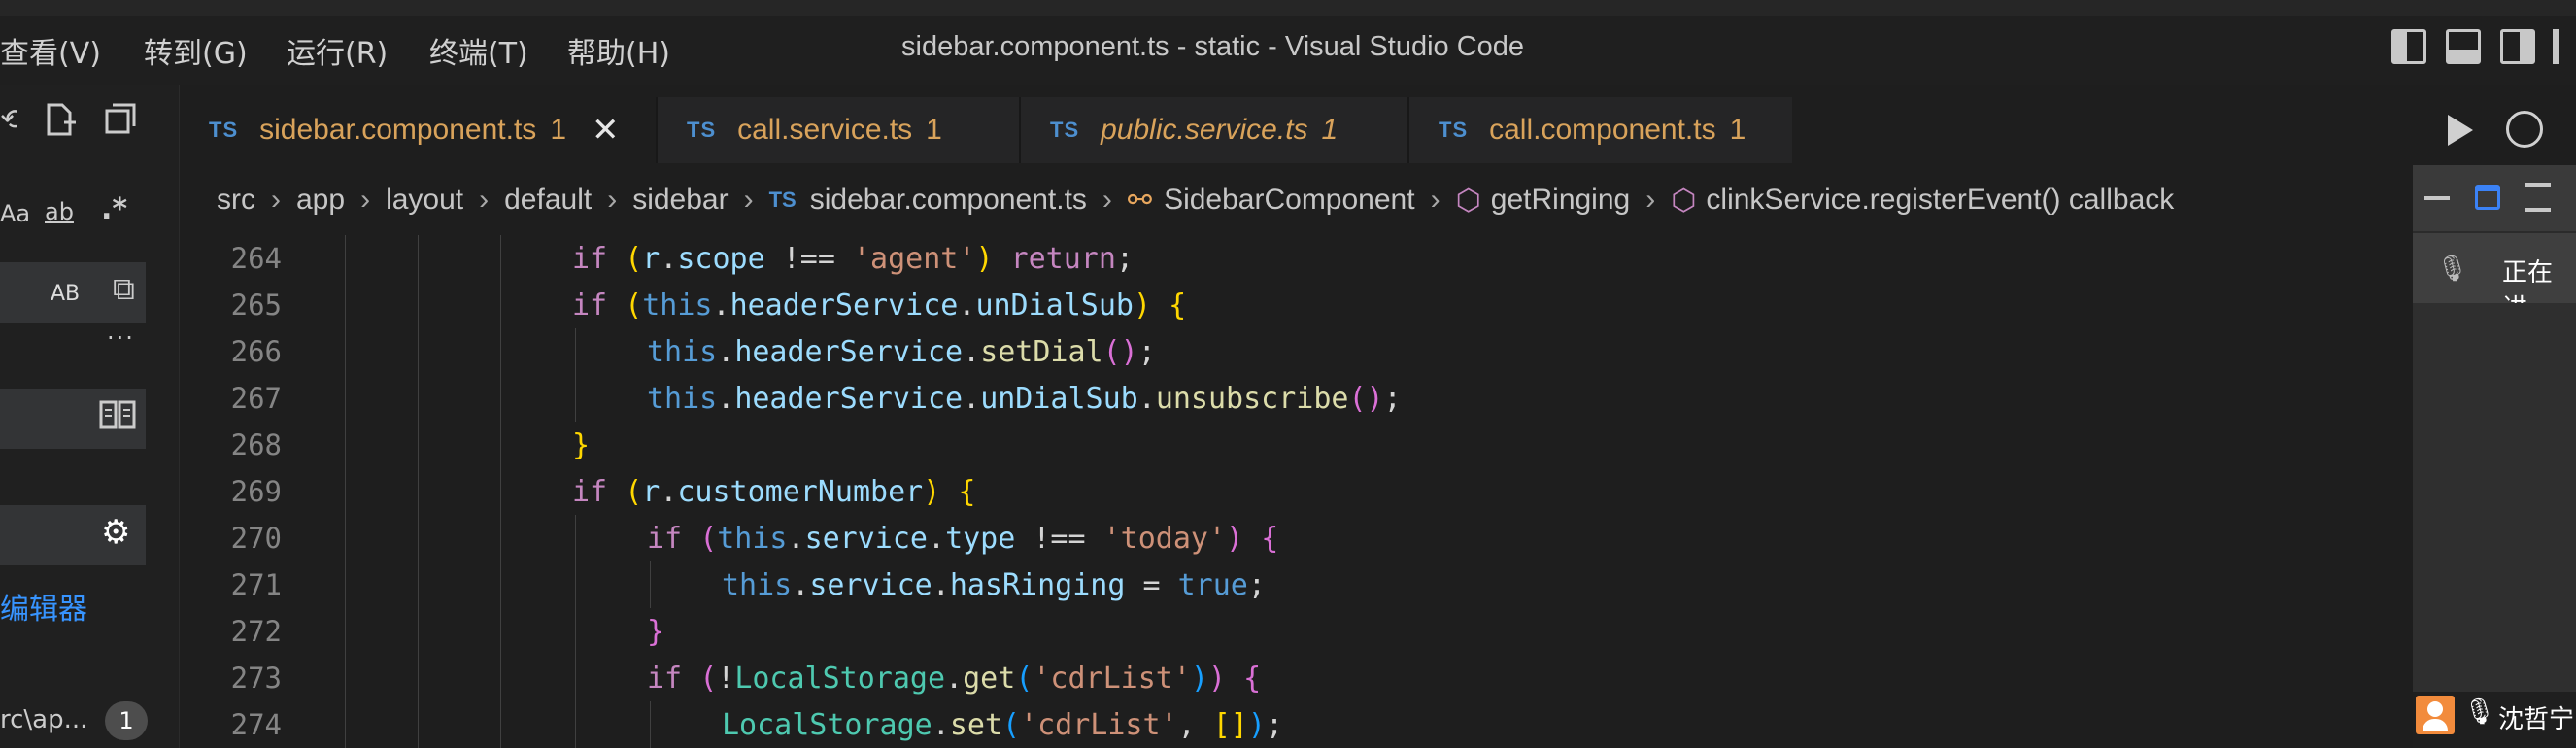  I want to click on search-panel: ⟲ Aa ab .* AB ⧉ ··· ⚙ 编辑器 rc\ap... 1, so click(90, 416).